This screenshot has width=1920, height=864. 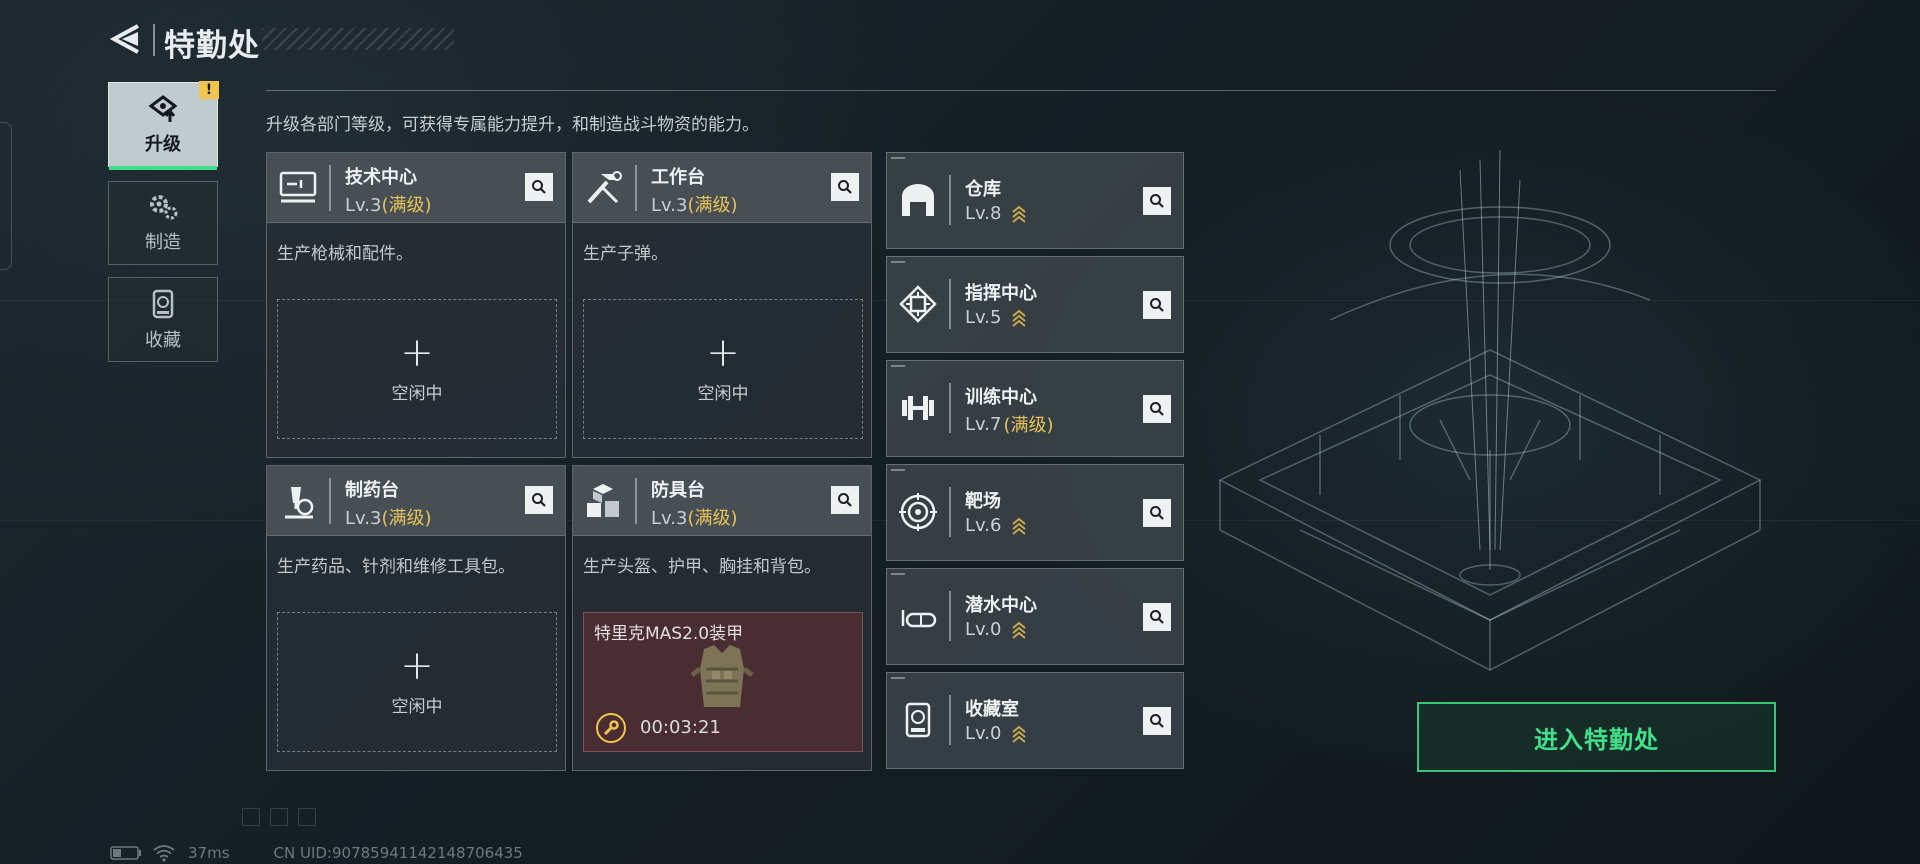 What do you see at coordinates (1035, 512) in the screenshot?
I see `row-shooting-range: 靶场 Lv.6` at bounding box center [1035, 512].